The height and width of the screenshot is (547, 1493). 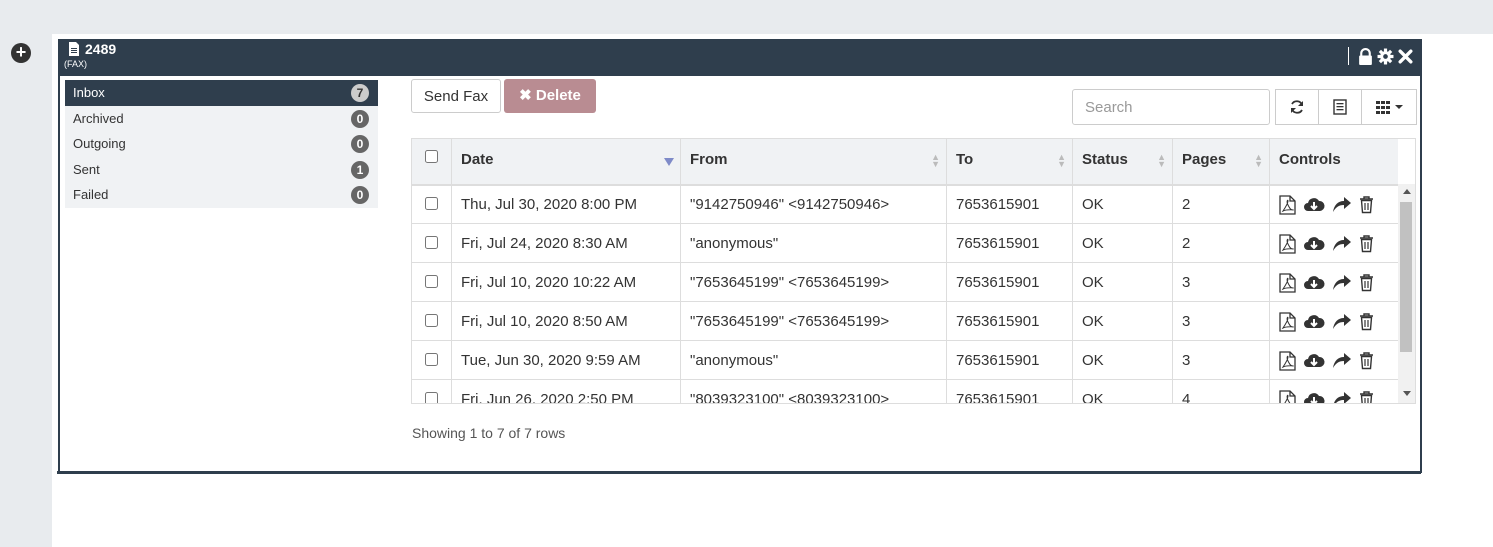 I want to click on cell-pages: 3, so click(x=1221, y=321).